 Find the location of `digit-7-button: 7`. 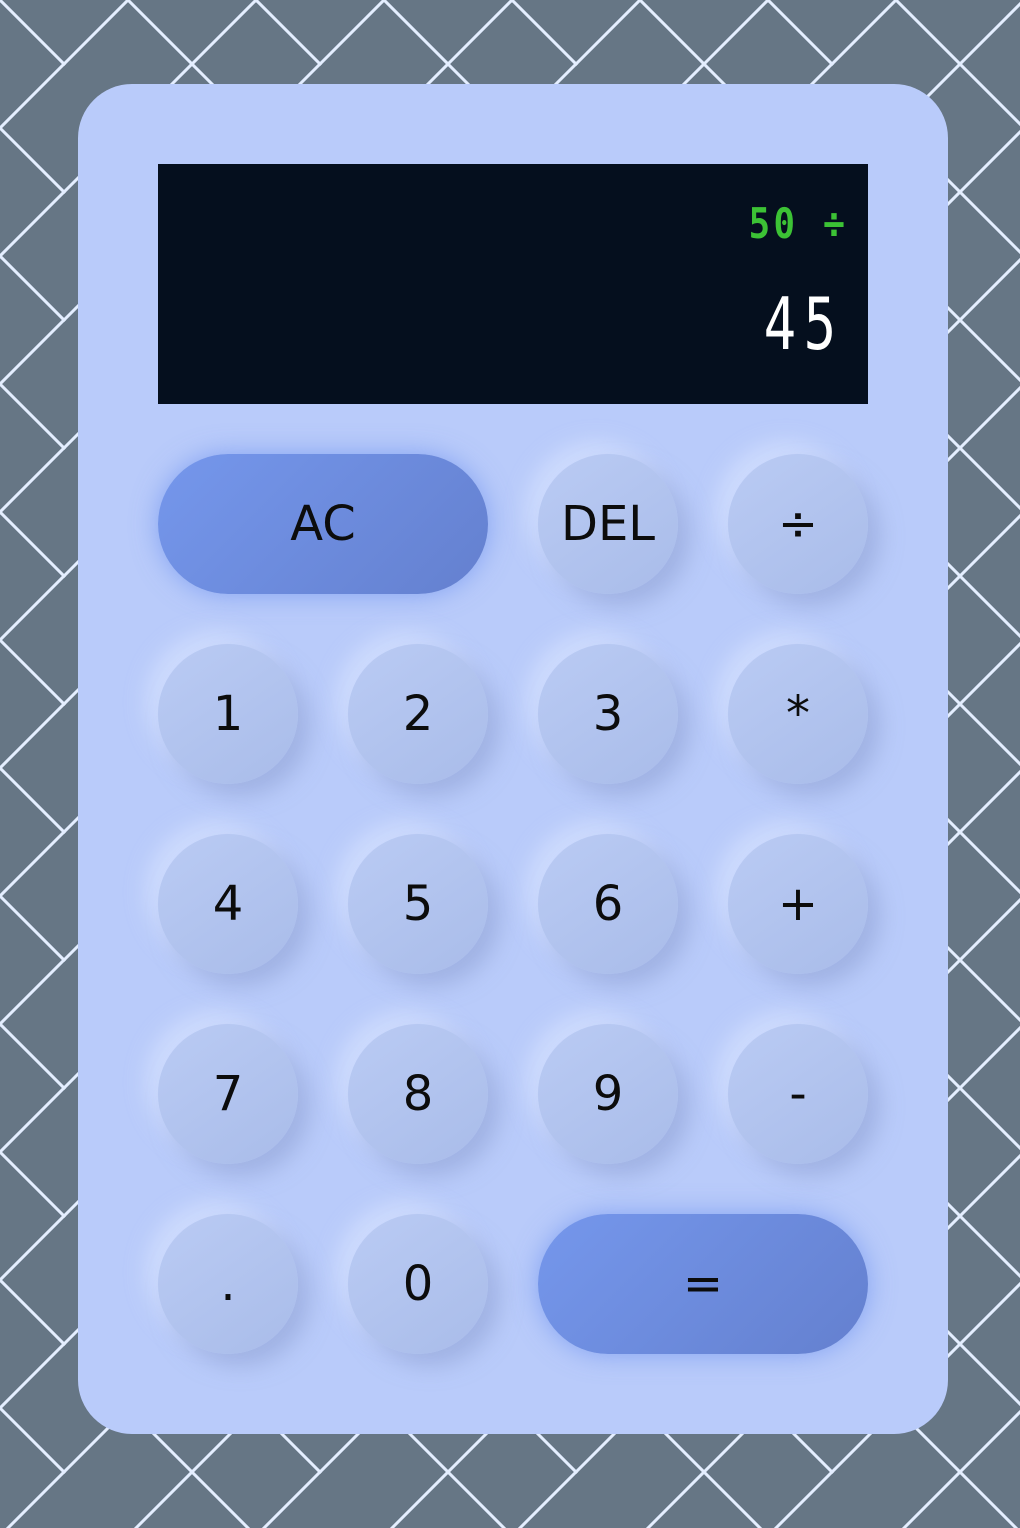

digit-7-button: 7 is located at coordinates (228, 1094).